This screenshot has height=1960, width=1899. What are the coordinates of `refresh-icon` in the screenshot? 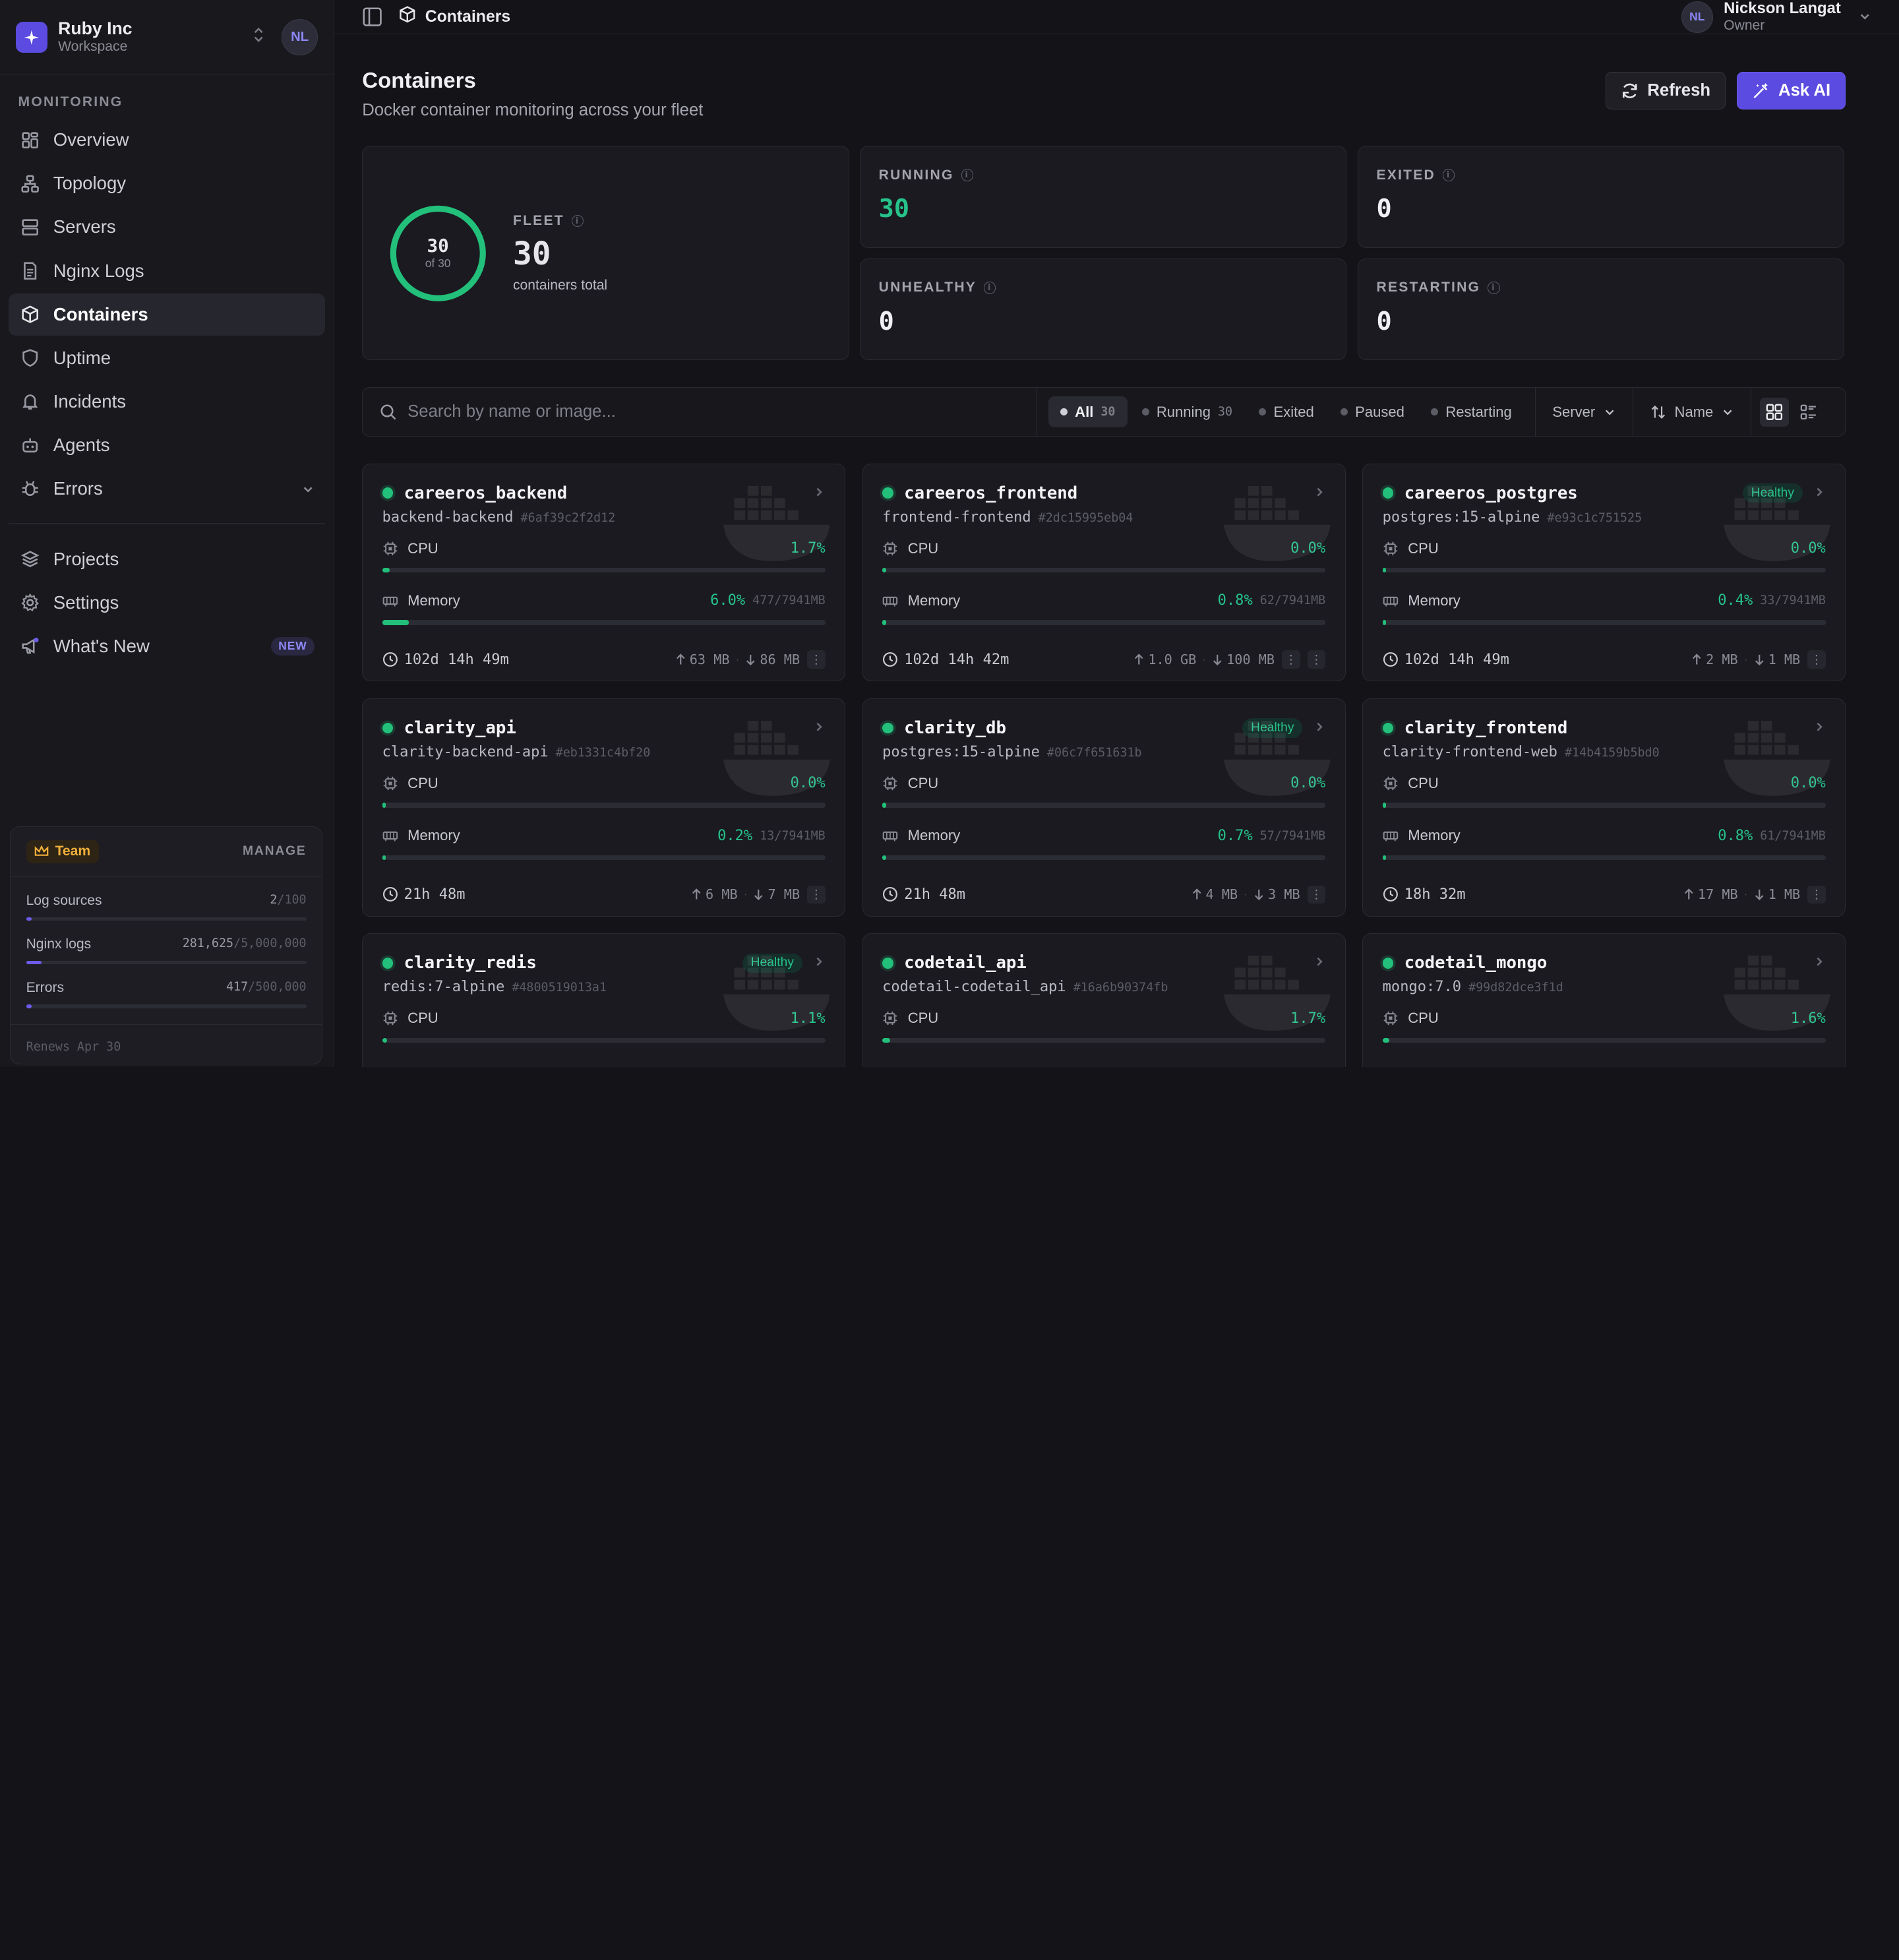 It's located at (1629, 90).